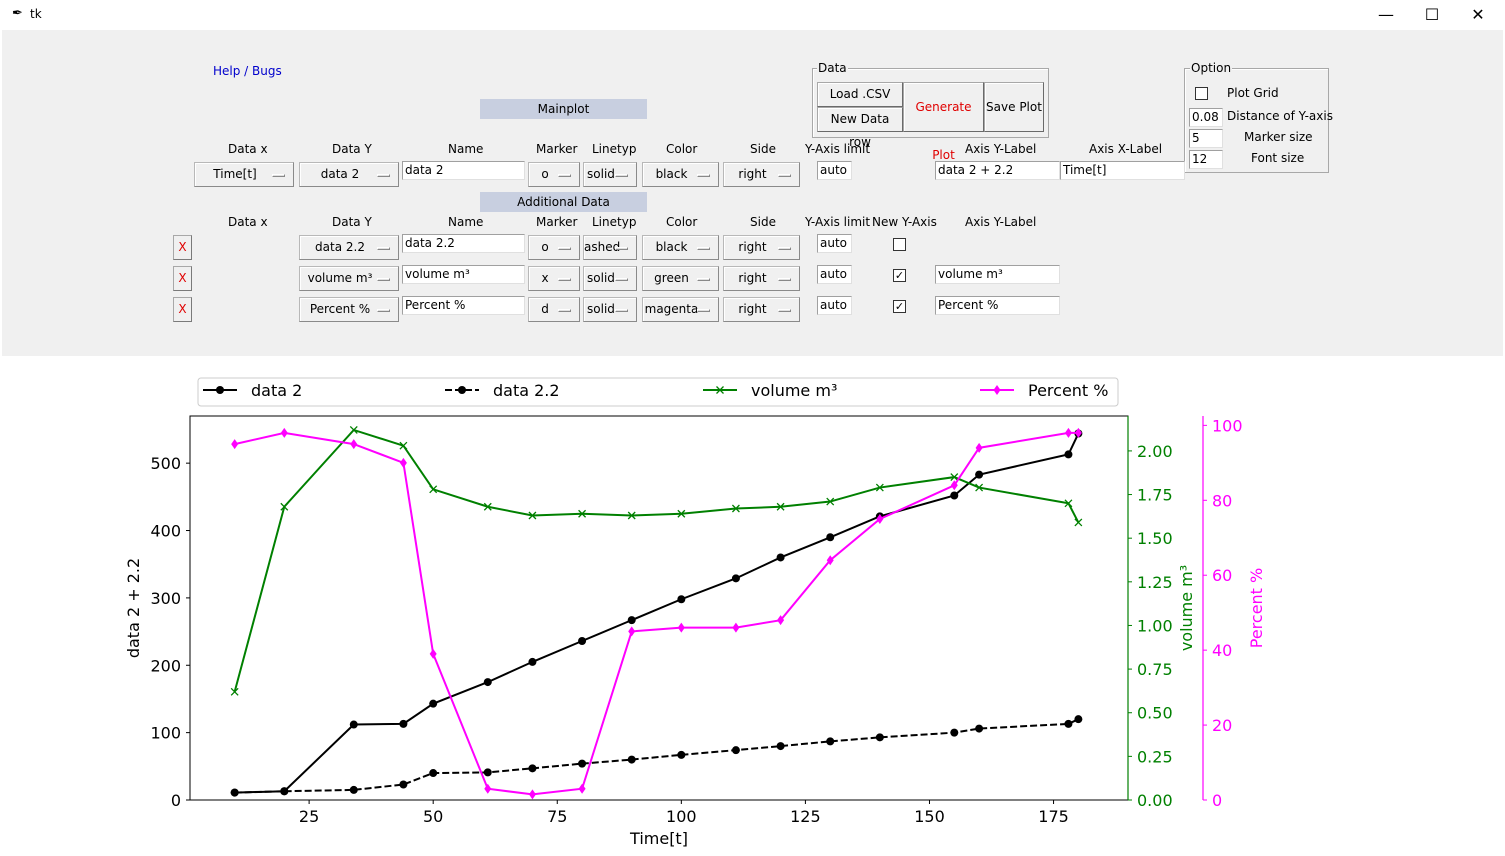  Describe the element at coordinates (352, 222) in the screenshot. I see `add-header-data-y: Data Y` at that location.